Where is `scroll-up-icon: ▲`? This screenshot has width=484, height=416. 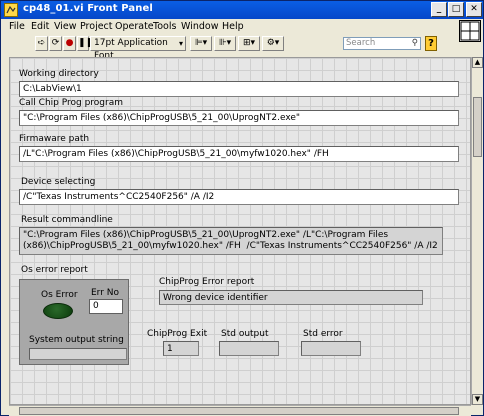
scroll-up-icon: ▲ is located at coordinates (477, 62).